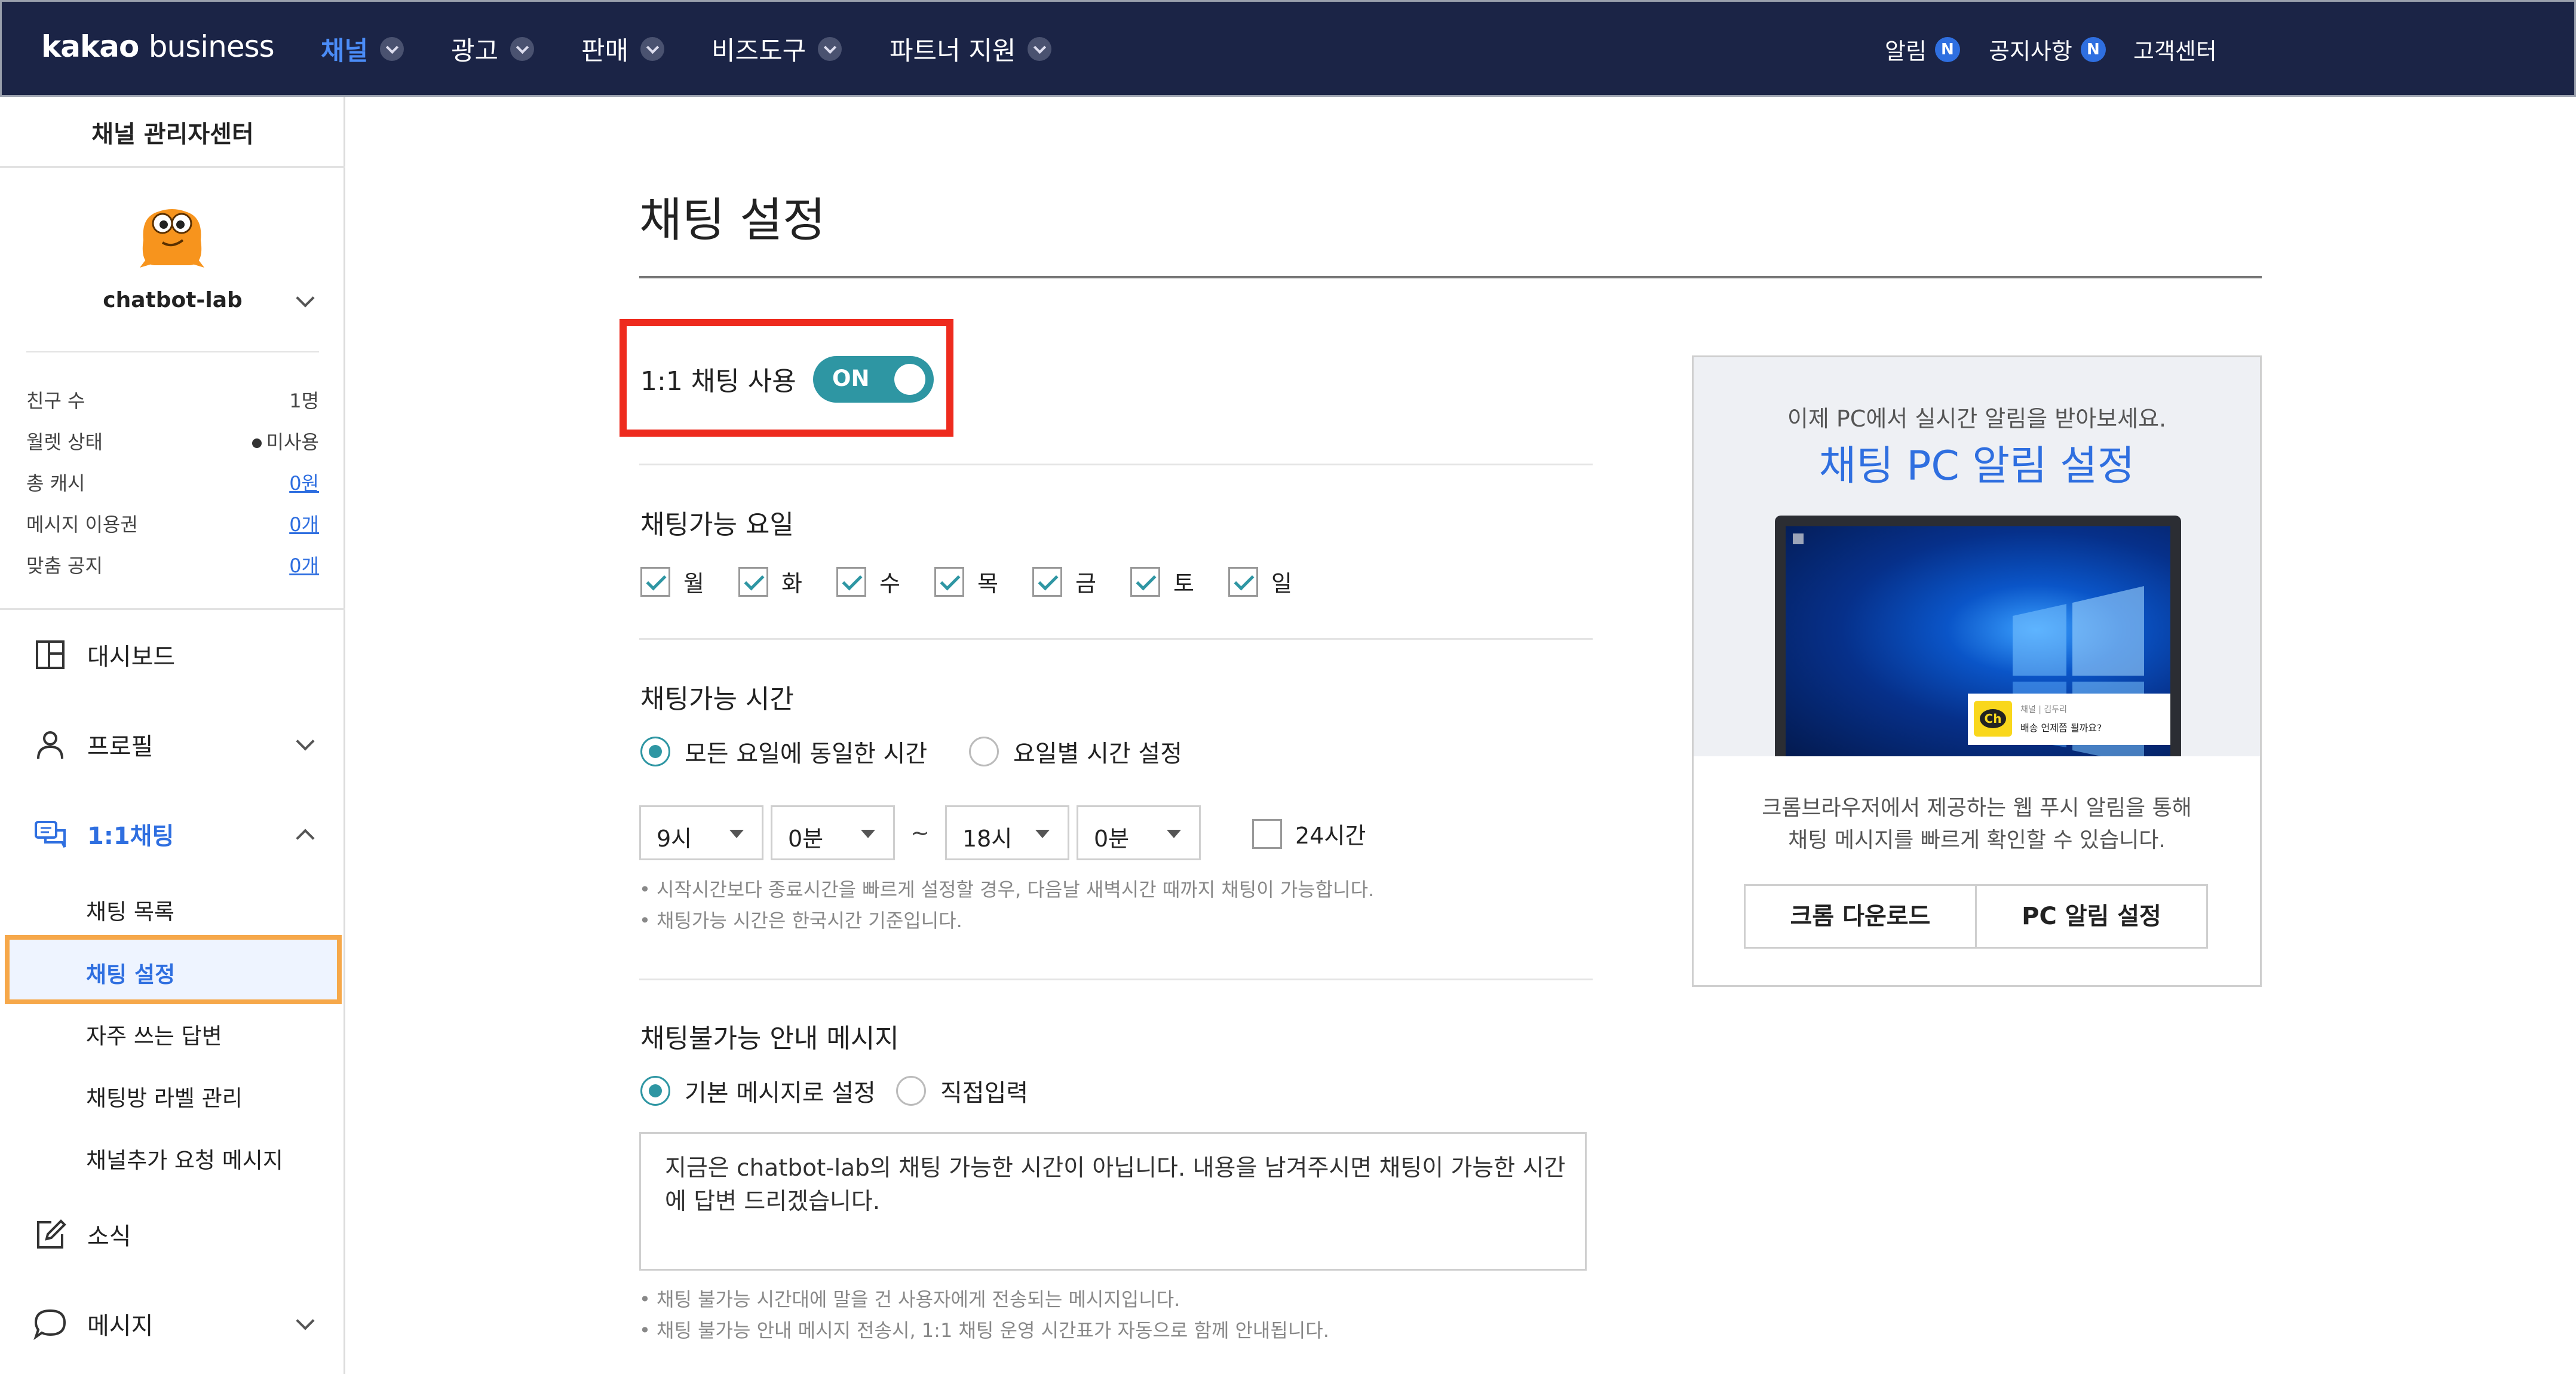 This screenshot has width=2576, height=1374. What do you see at coordinates (783, 751) in the screenshot?
I see `radio-same-time: 모든 요일에 동일한 시간` at bounding box center [783, 751].